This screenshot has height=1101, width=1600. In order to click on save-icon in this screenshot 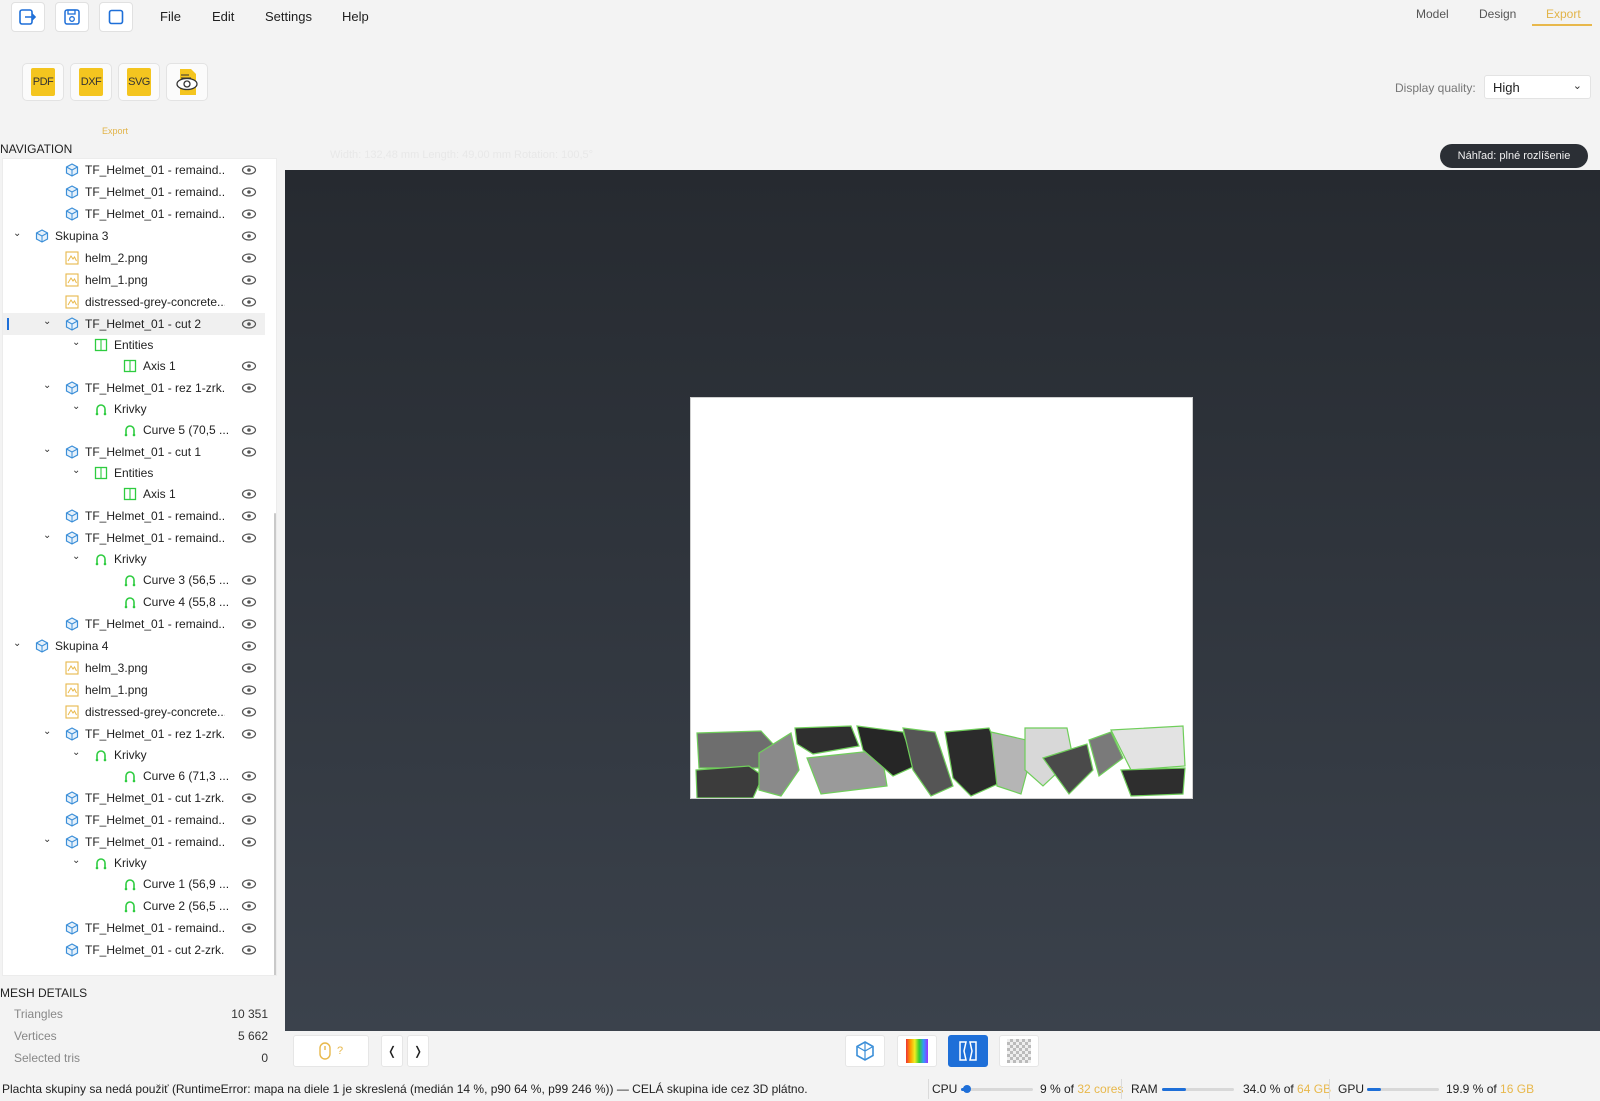, I will do `click(72, 17)`.